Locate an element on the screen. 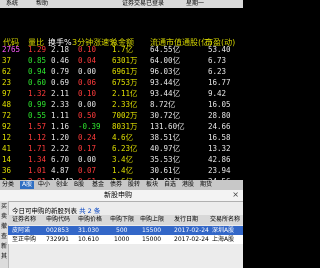 This screenshot has width=320, height=268. ipo-name: 至正申购 is located at coordinates (24, 239).